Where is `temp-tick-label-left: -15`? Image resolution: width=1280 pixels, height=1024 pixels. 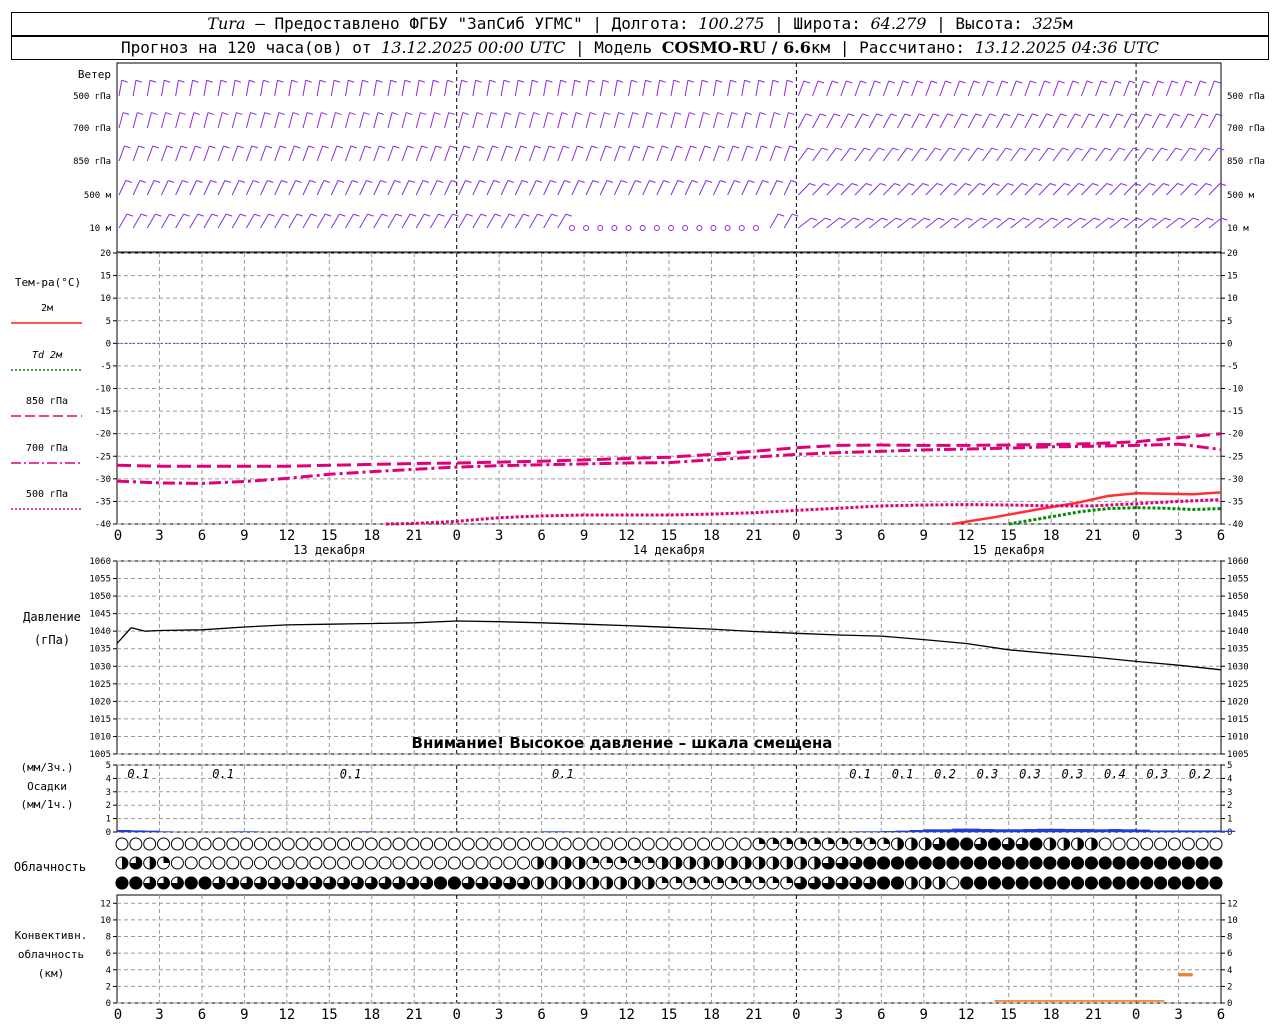 temp-tick-label-left: -15 is located at coordinates (103, 412).